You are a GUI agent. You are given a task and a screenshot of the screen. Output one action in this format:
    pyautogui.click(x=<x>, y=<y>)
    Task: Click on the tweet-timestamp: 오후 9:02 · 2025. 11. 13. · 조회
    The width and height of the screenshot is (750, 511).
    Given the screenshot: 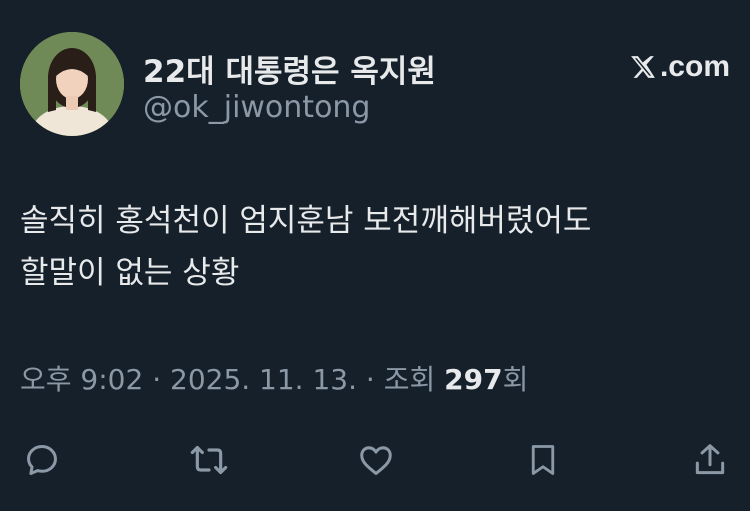 What is the action you would take?
    pyautogui.click(x=232, y=379)
    